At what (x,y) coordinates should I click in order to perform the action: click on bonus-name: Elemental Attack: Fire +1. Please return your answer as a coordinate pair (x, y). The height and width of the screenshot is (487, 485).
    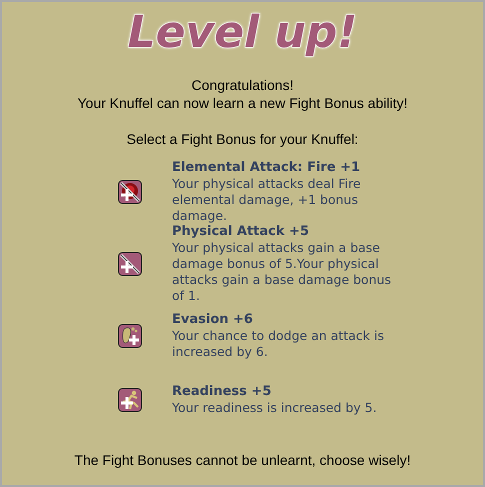
    Looking at the image, I should click on (288, 168).